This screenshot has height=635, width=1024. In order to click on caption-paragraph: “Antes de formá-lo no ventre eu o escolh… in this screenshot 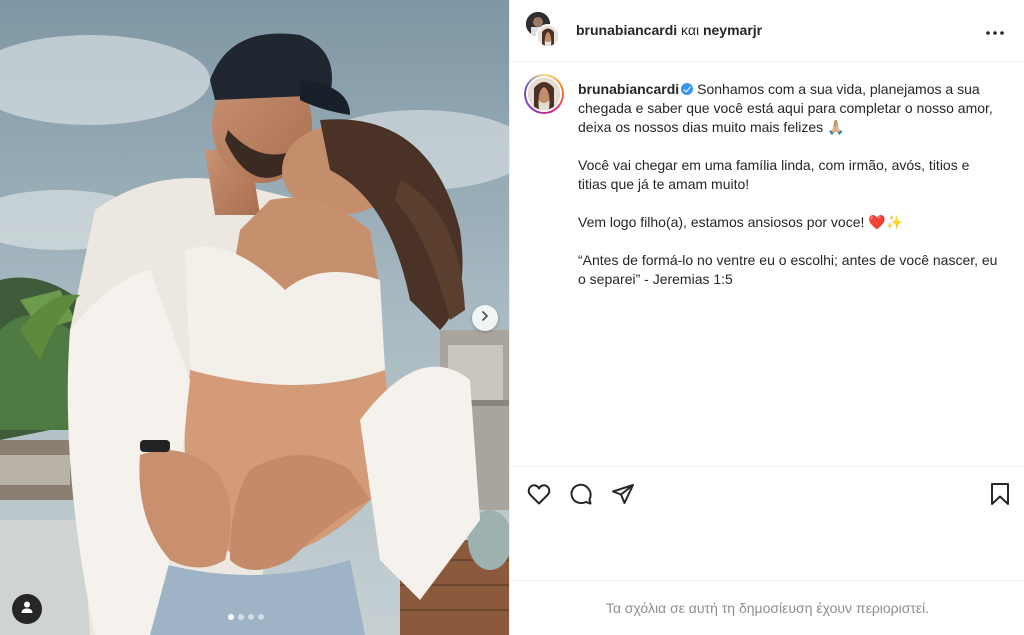, I will do `click(788, 269)`.